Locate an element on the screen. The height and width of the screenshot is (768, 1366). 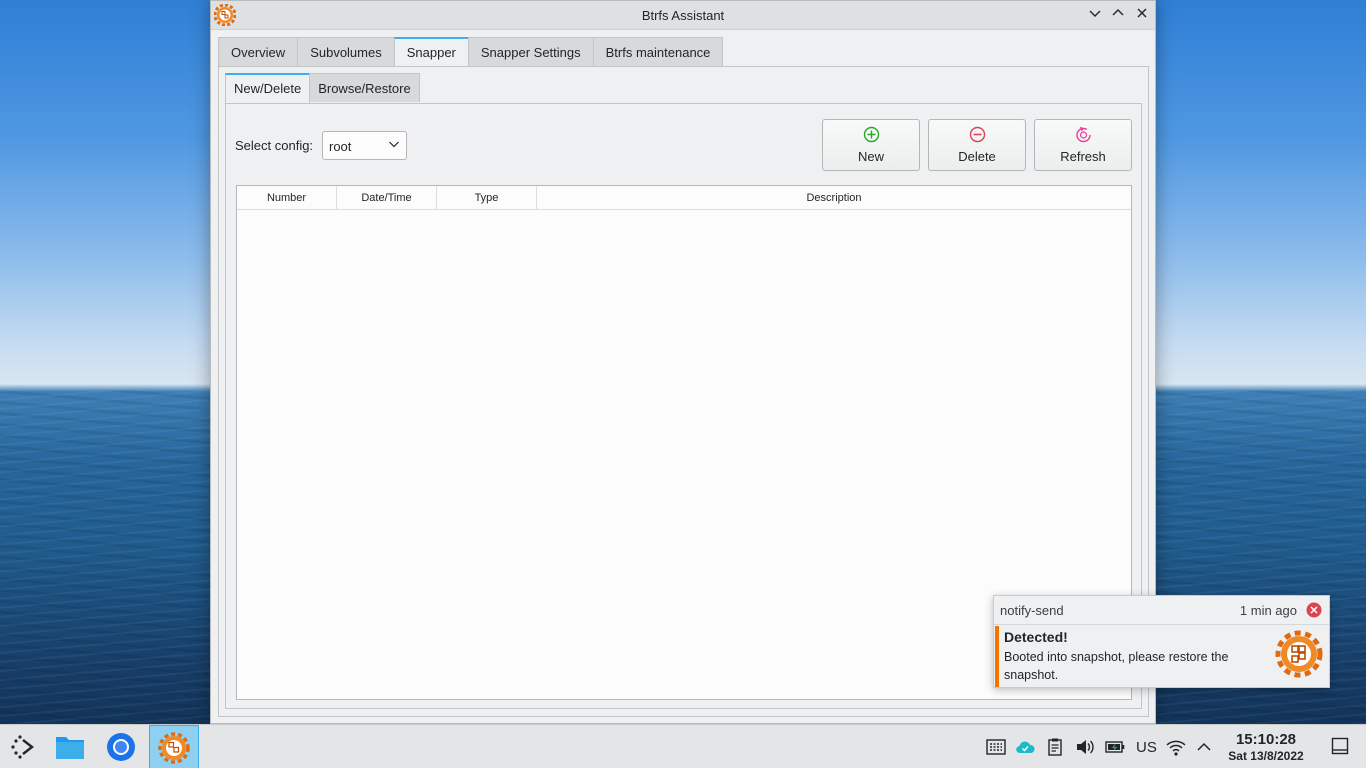
show-desktop-icon is located at coordinates (1340, 746).